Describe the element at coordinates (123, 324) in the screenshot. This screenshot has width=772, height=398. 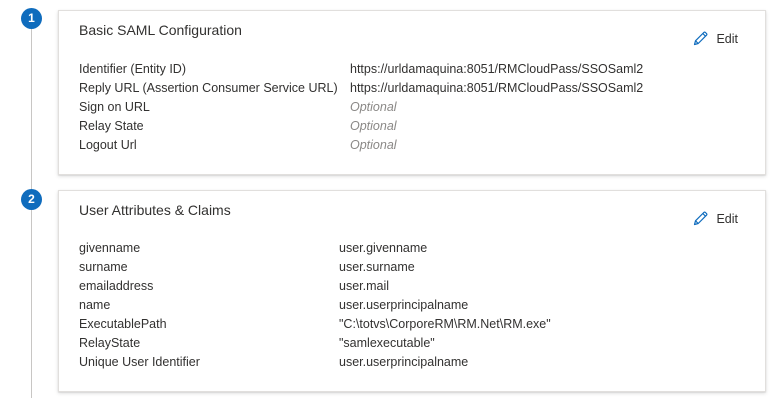
I see `claim-name: ExecutablePath` at that location.